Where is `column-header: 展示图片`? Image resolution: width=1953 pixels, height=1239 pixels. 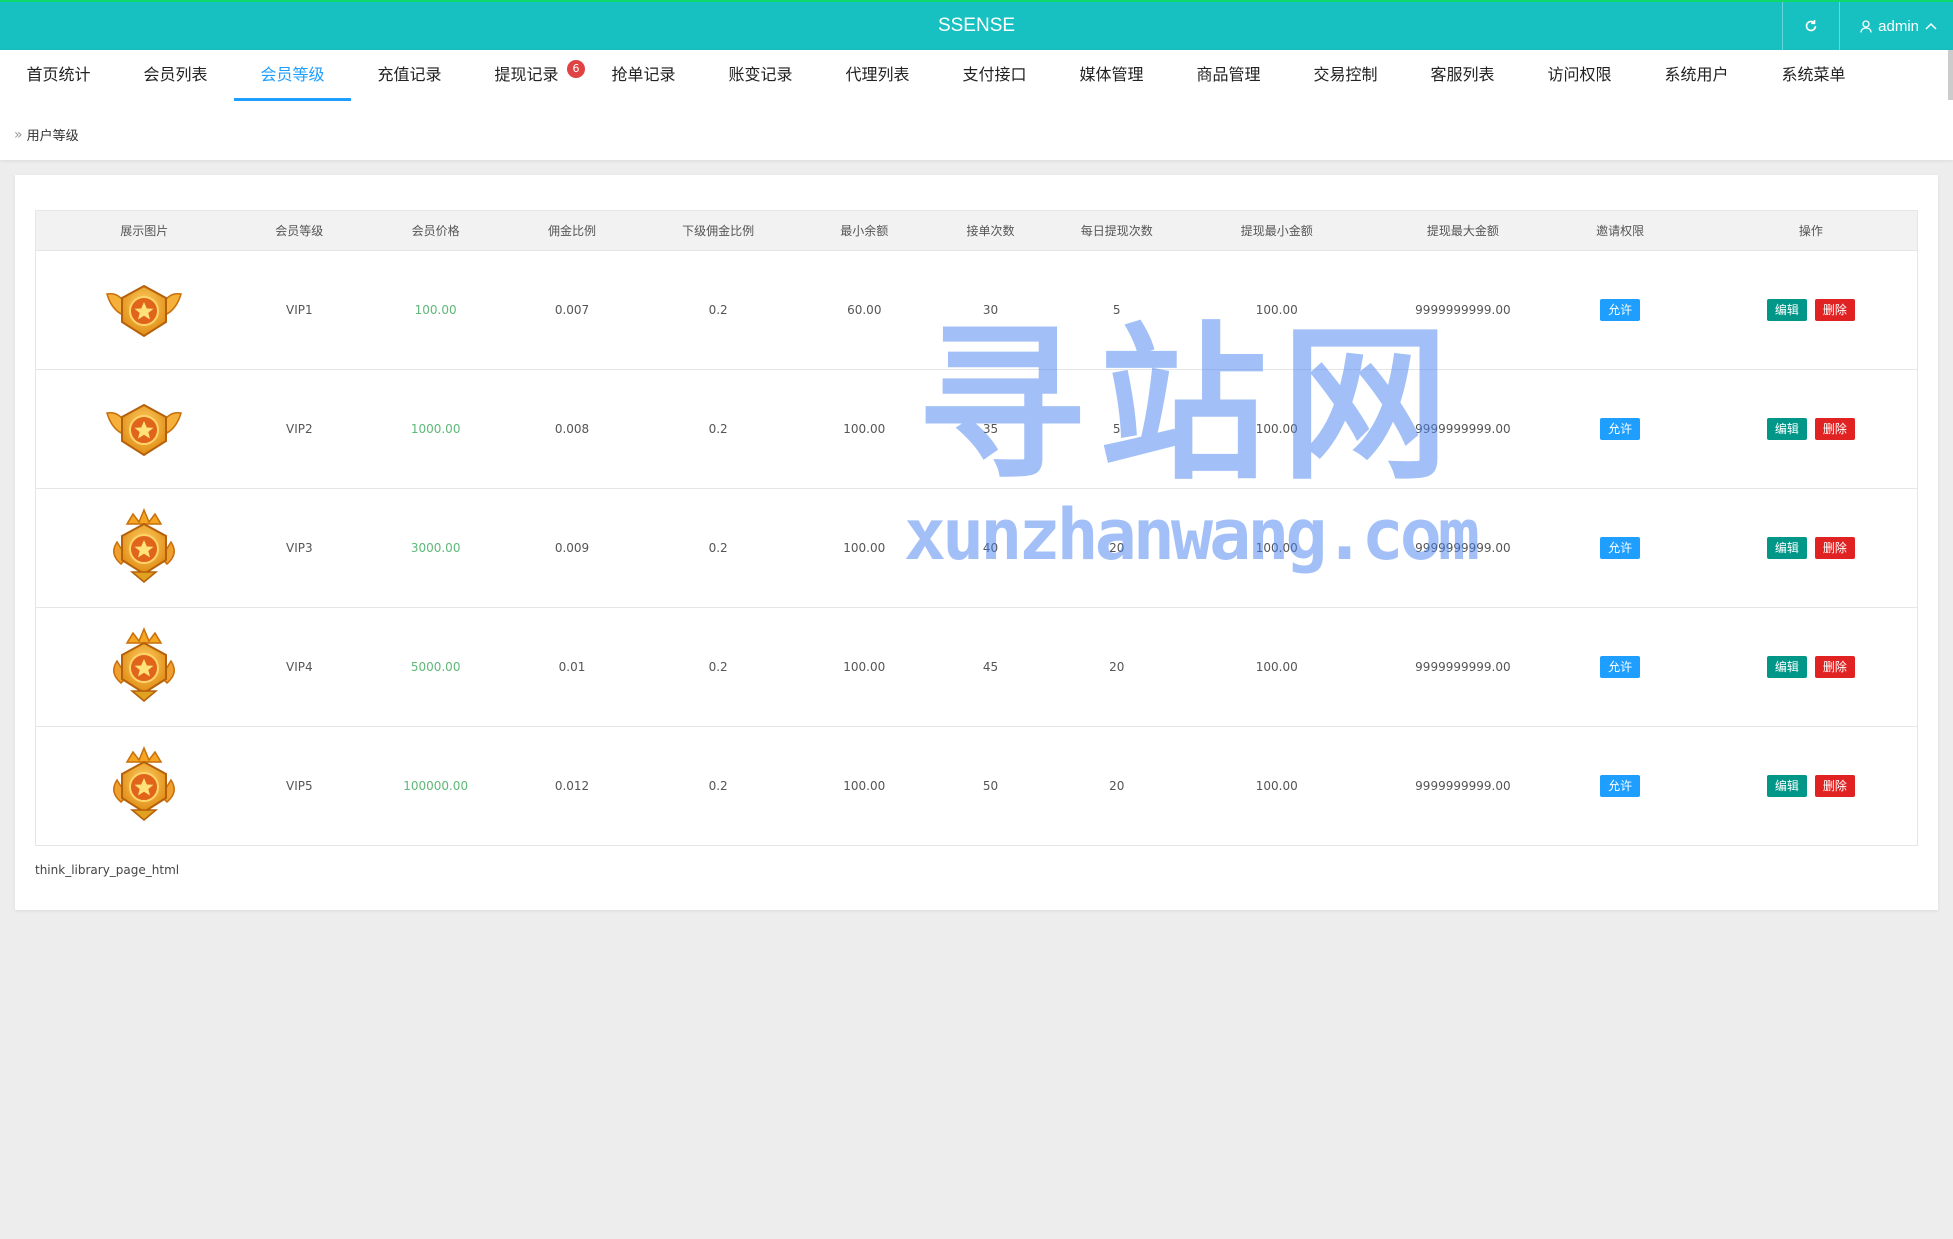 column-header: 展示图片 is located at coordinates (144, 230).